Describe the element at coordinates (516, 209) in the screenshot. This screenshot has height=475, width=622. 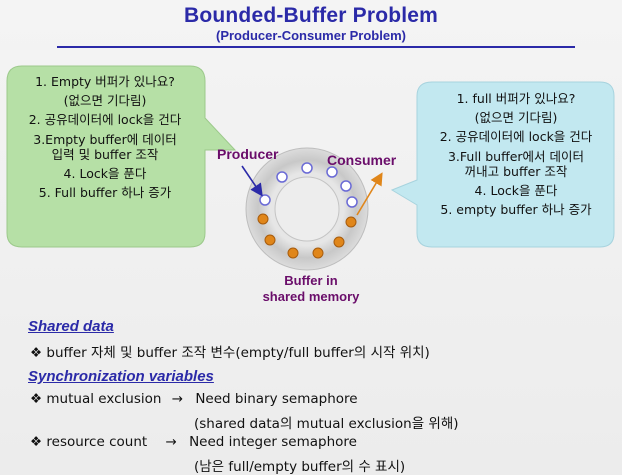
I see `consumer-step: 5. empty buffer 하나 증가` at that location.